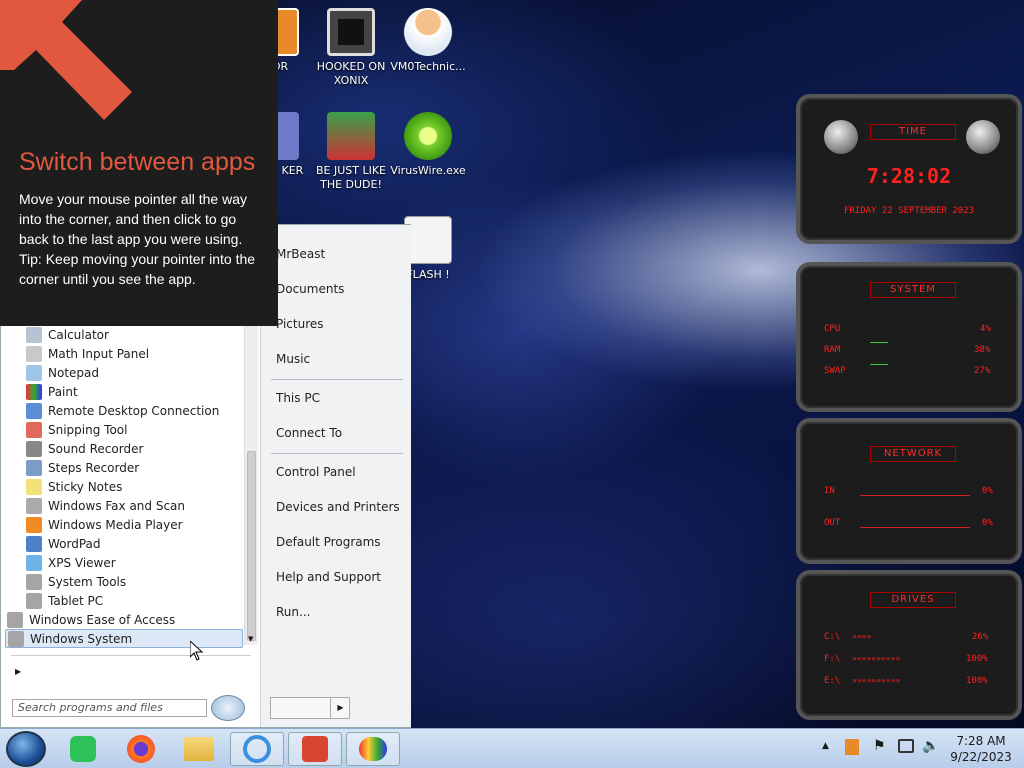 This screenshot has width=1024, height=768. Describe the element at coordinates (909, 337) in the screenshot. I see `system-panel: SYSTEM CPU 4% RAM 38% SWAP 27%` at that location.